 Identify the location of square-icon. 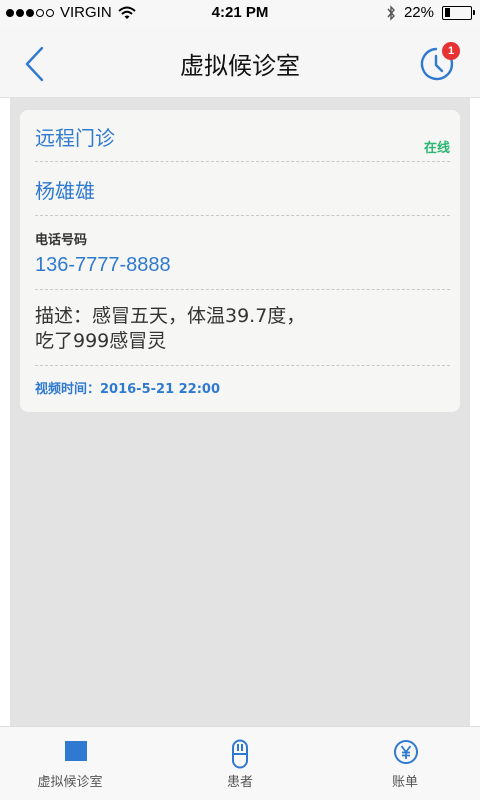
(76, 751).